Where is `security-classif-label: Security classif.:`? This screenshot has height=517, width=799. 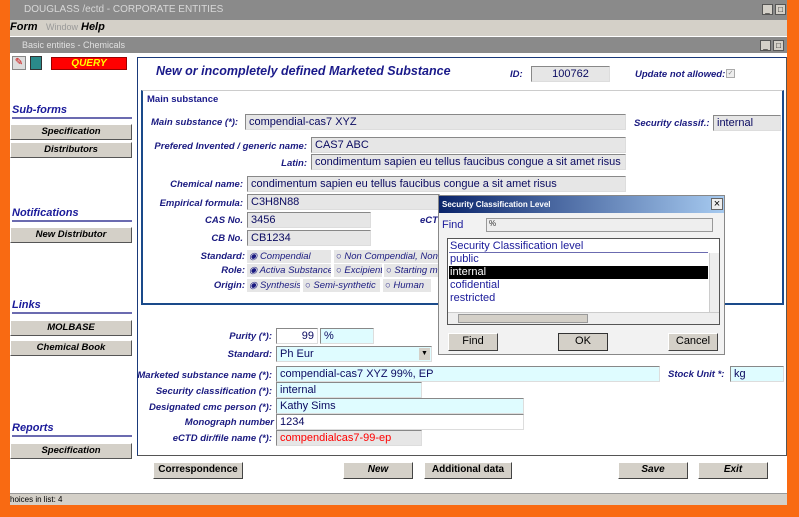 security-classif-label: Security classif.: is located at coordinates (672, 123).